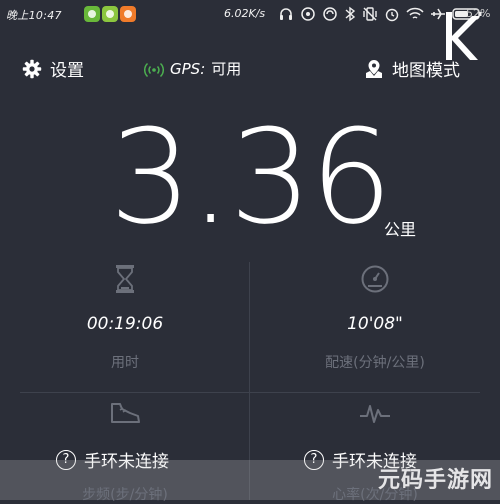 The image size is (500, 504). Describe the element at coordinates (188, 68) in the screenshot. I see `gps-label: GPS:` at that location.